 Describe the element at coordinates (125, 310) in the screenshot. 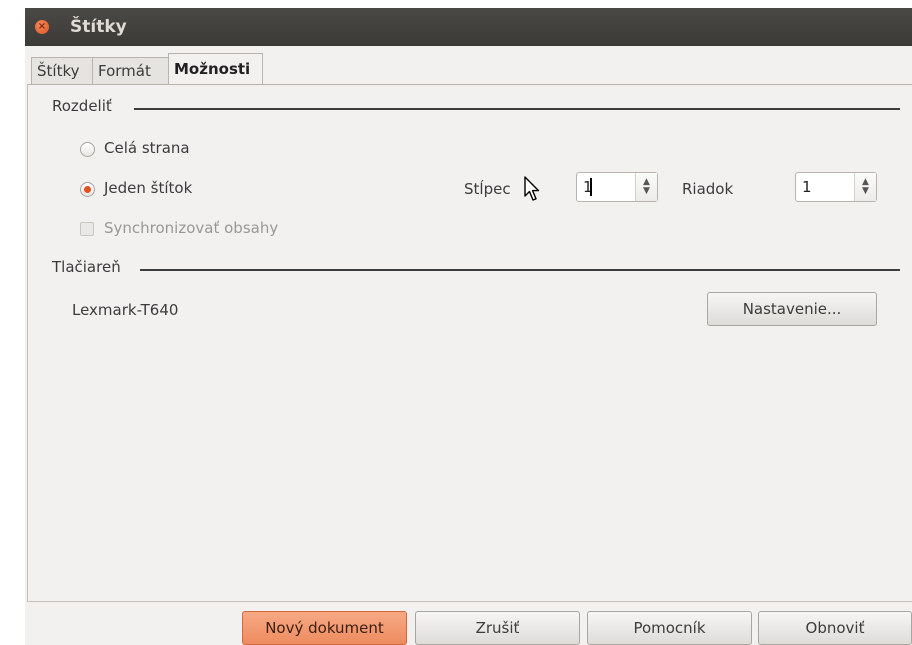

I see `printer-name: Lexmark-T640` at that location.